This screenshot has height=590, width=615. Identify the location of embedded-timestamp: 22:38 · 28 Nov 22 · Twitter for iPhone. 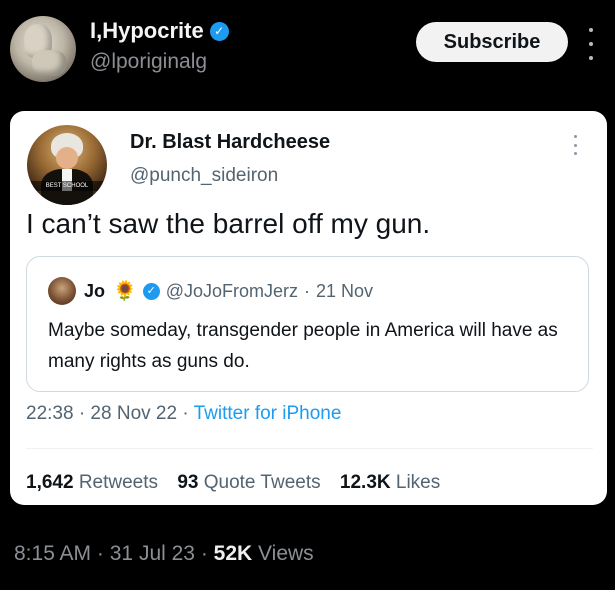
(183, 414).